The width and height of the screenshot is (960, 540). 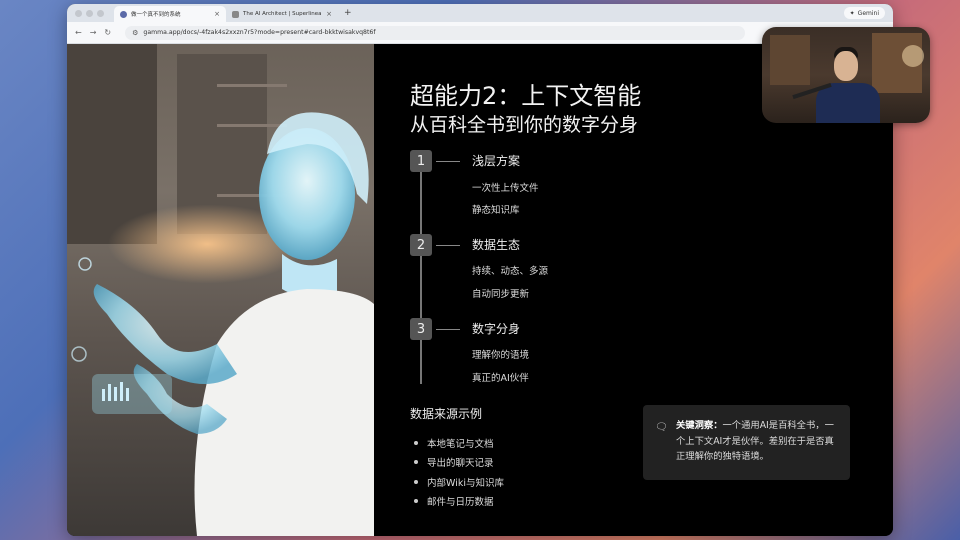 I want to click on tab-title: 做一个真不到的系统, so click(x=156, y=15).